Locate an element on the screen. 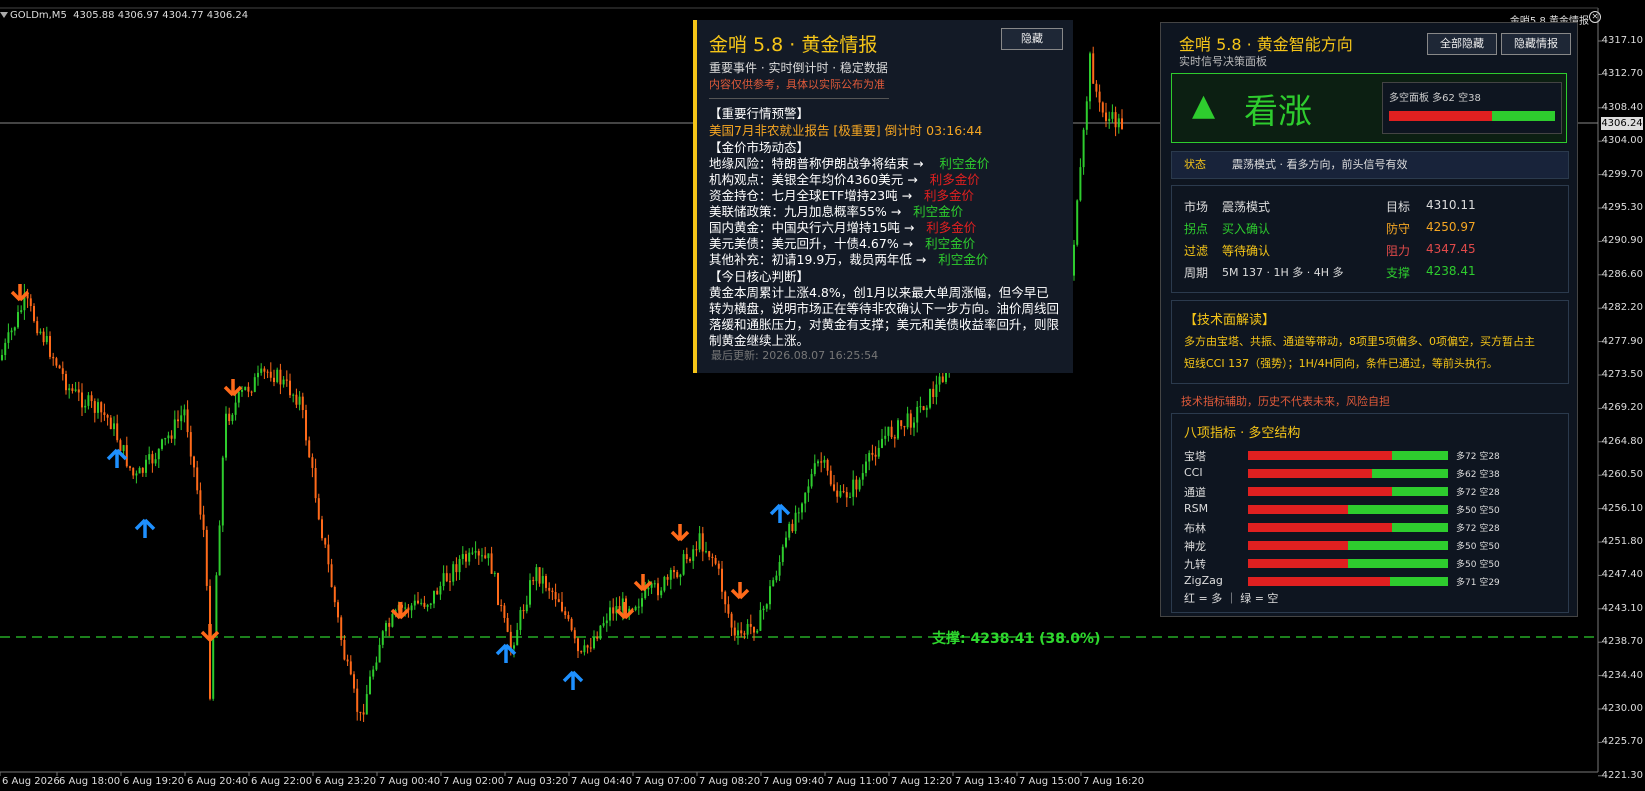 Image resolution: width=1645 pixels, height=791 pixels. dropdown-triangle-icon is located at coordinates (4, 15).